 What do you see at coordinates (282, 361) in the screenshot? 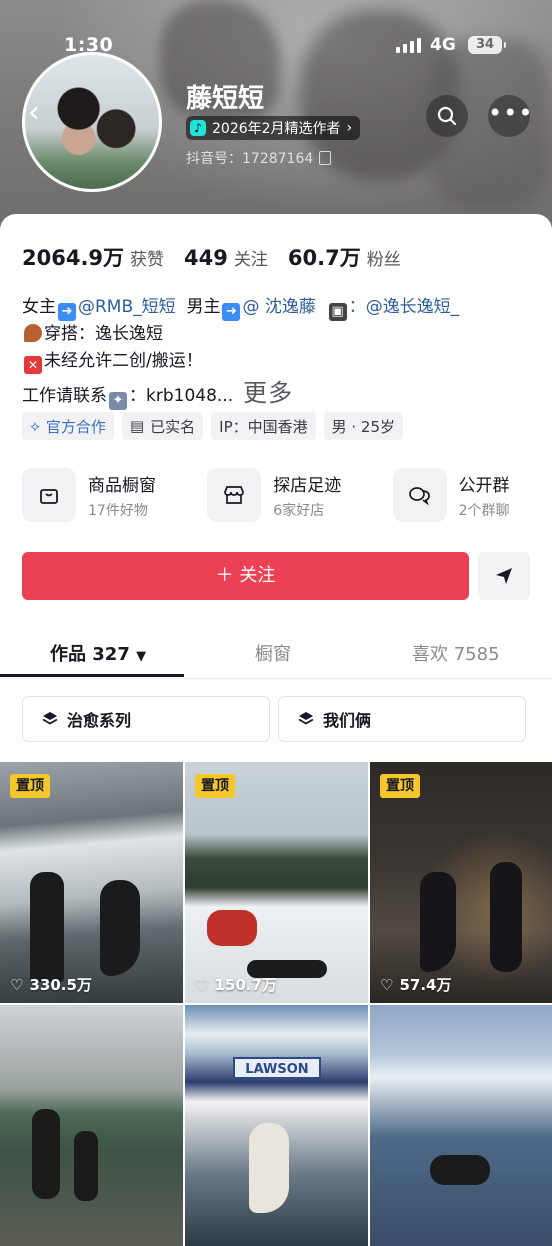
I see `bio-line-3: ✕ 未经允许二创/搬运！` at bounding box center [282, 361].